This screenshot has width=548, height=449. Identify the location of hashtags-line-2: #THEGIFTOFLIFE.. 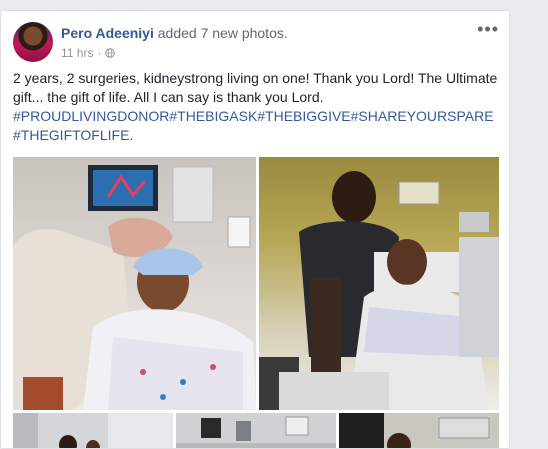
(73, 135).